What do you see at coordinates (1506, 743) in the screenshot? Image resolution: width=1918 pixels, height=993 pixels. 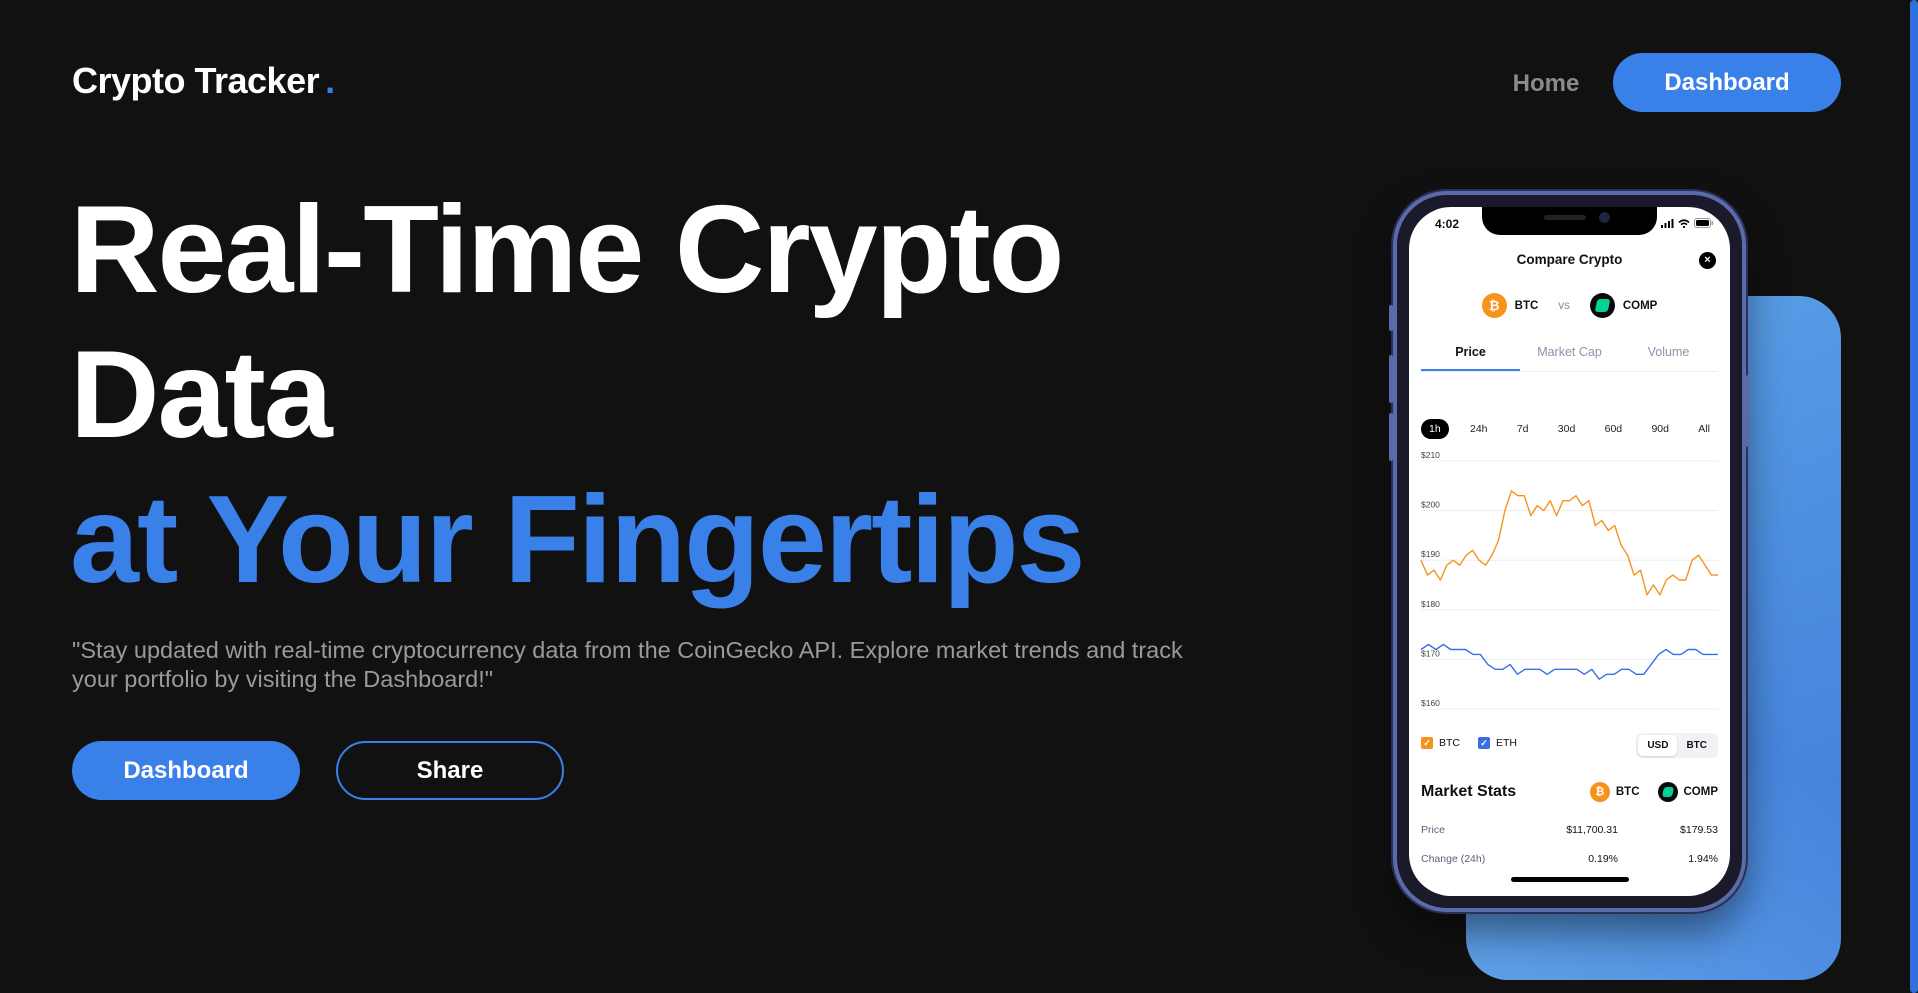 I see `legend-eth-label: ETH` at bounding box center [1506, 743].